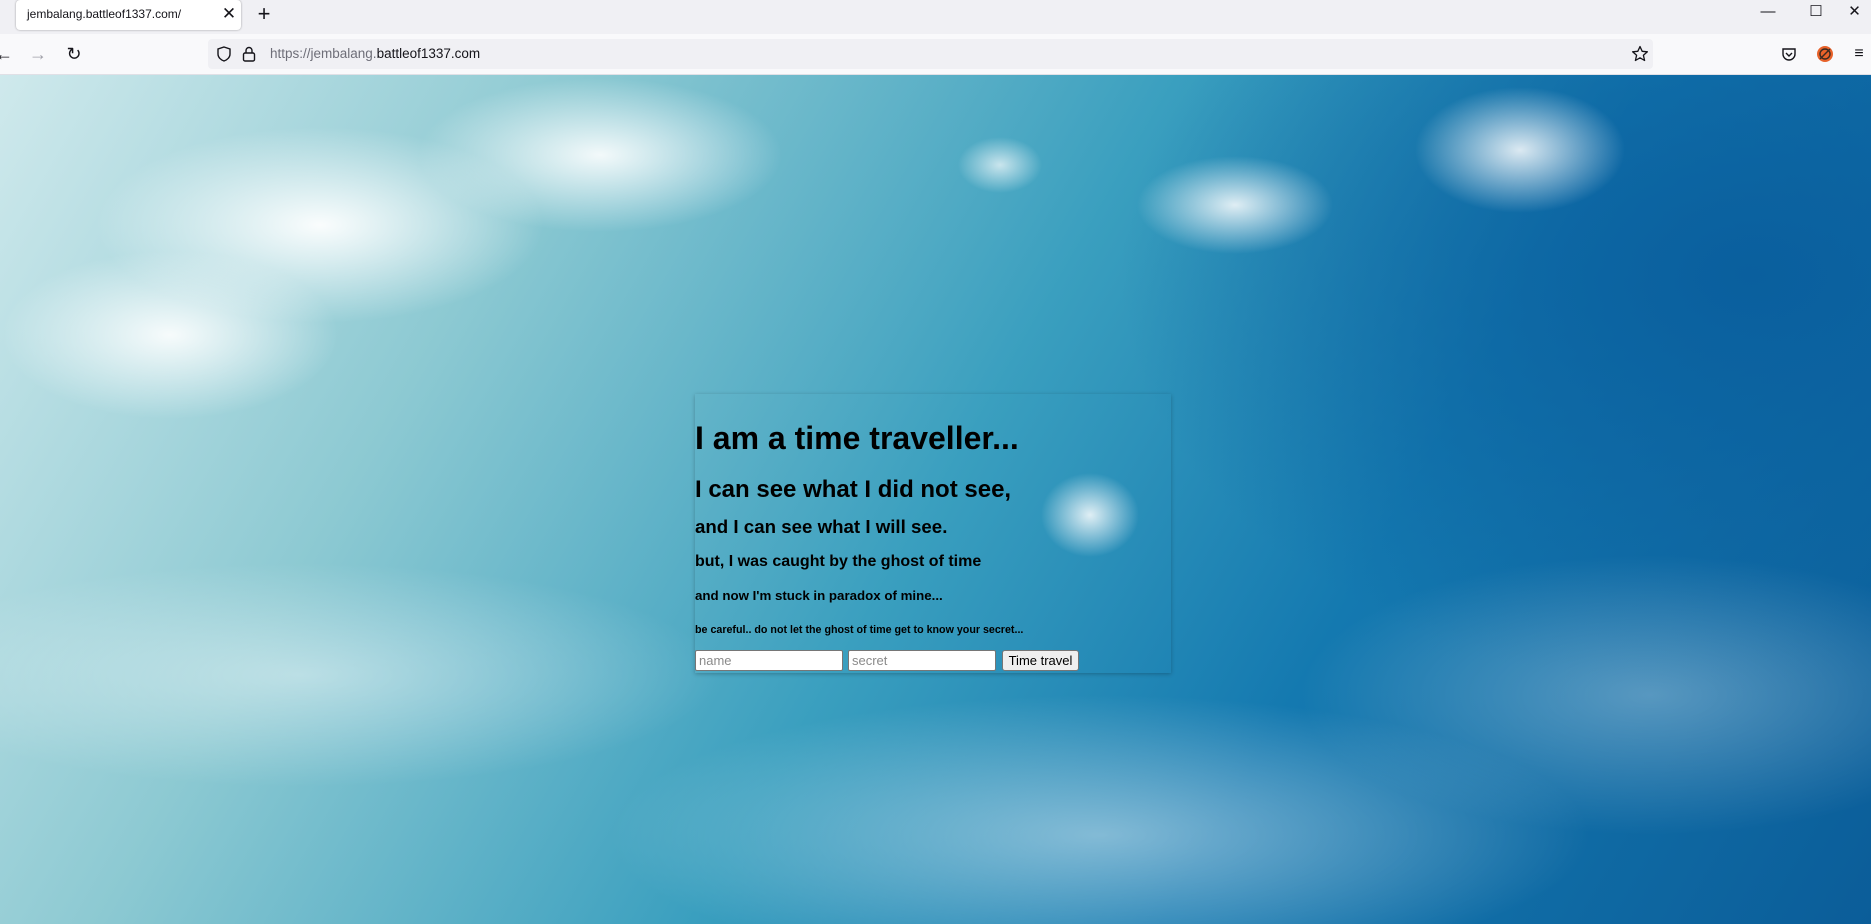 The height and width of the screenshot is (924, 1871). I want to click on active-tab: jembalang.battleof1337.com/ ✕, so click(128, 15).